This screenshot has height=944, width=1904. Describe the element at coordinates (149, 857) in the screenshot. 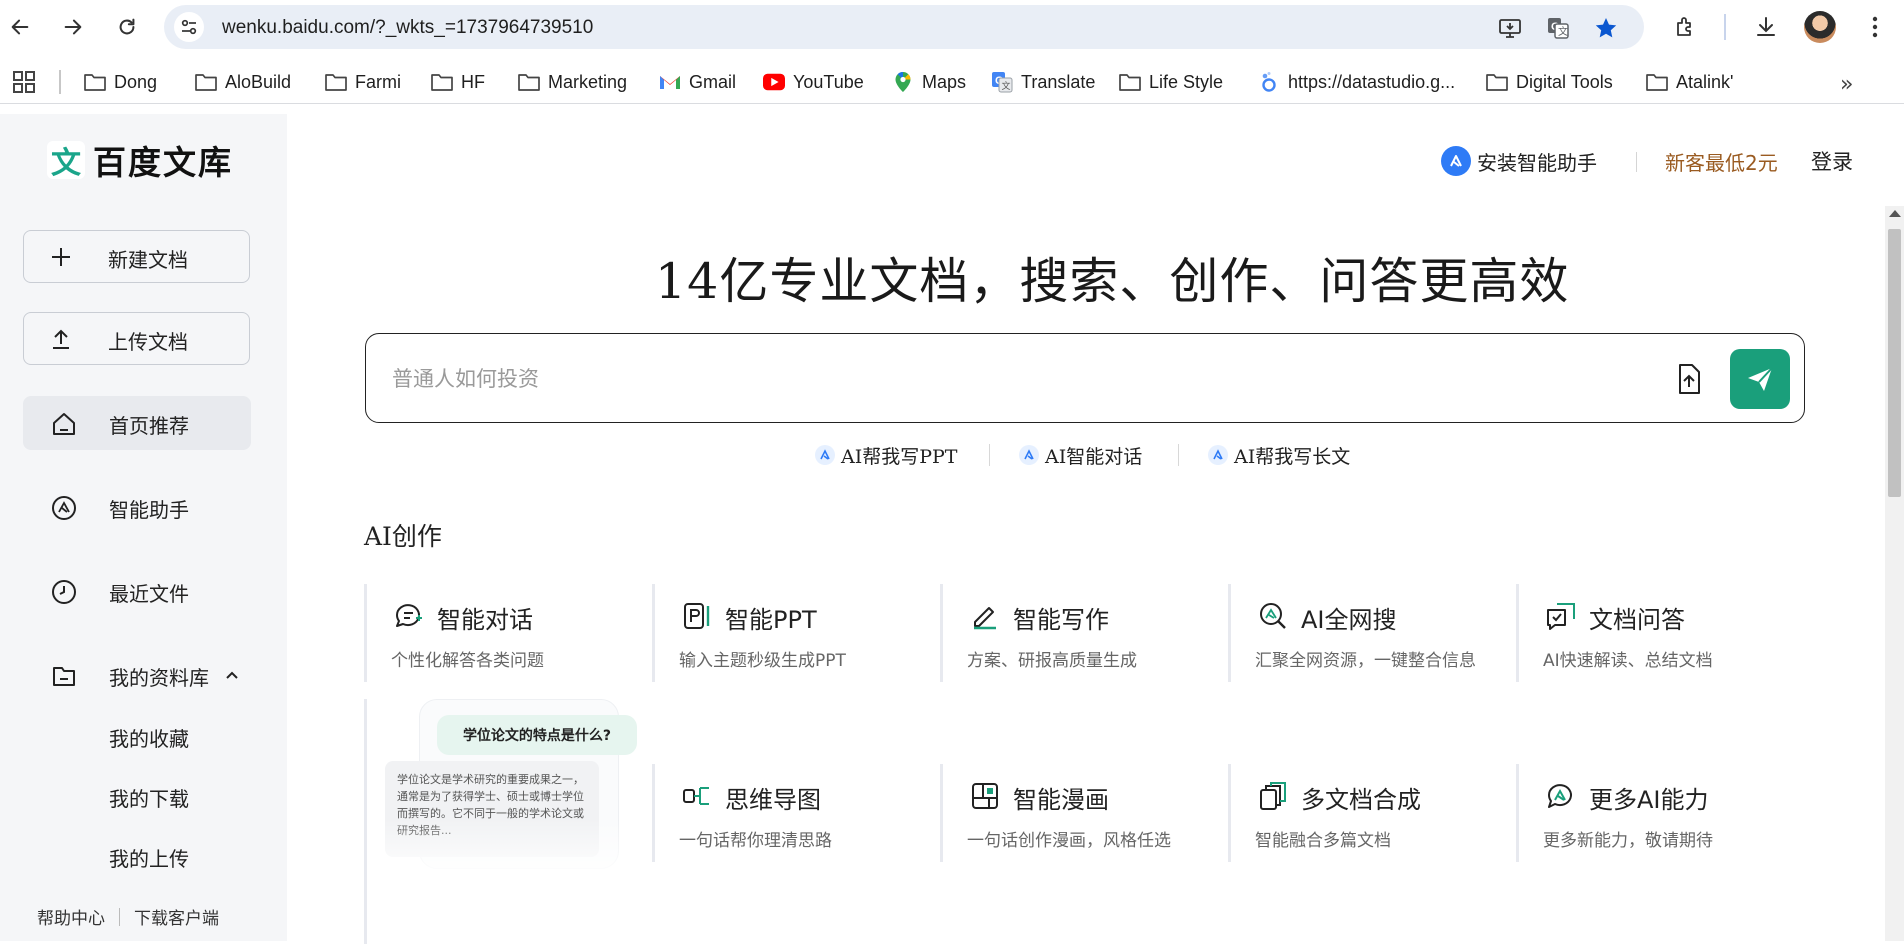

I see `sidebar-subitem-uploads: 我的上传` at that location.